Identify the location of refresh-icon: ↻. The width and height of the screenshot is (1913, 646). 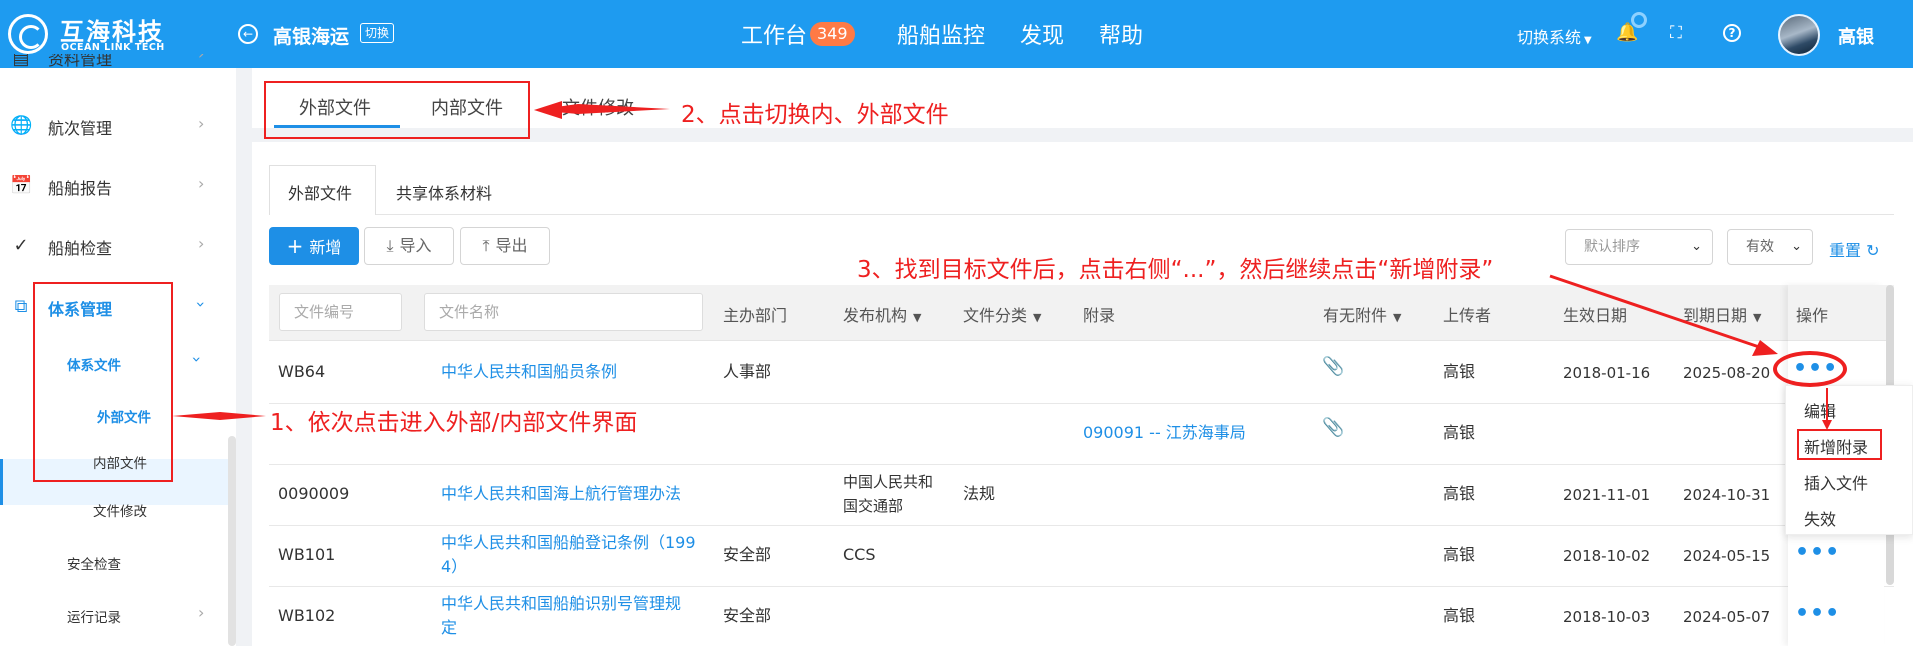
(1873, 250).